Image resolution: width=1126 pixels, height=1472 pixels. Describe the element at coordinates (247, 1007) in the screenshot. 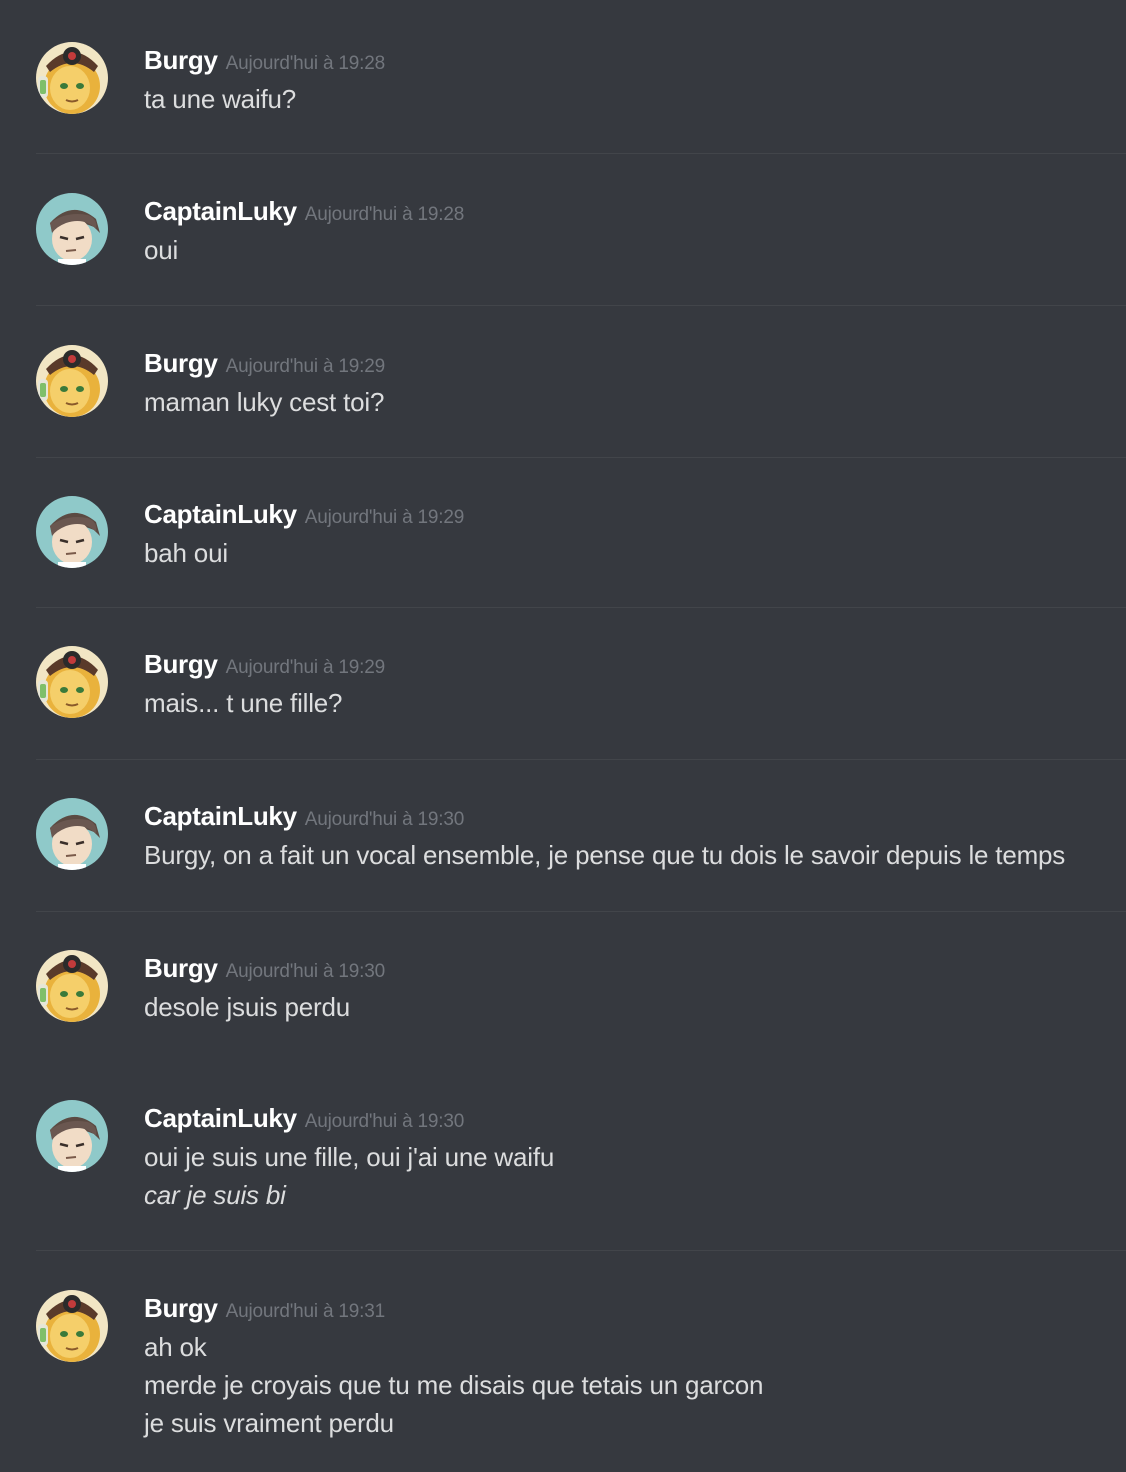

I see `message-text: desole jsuis perdu` at that location.